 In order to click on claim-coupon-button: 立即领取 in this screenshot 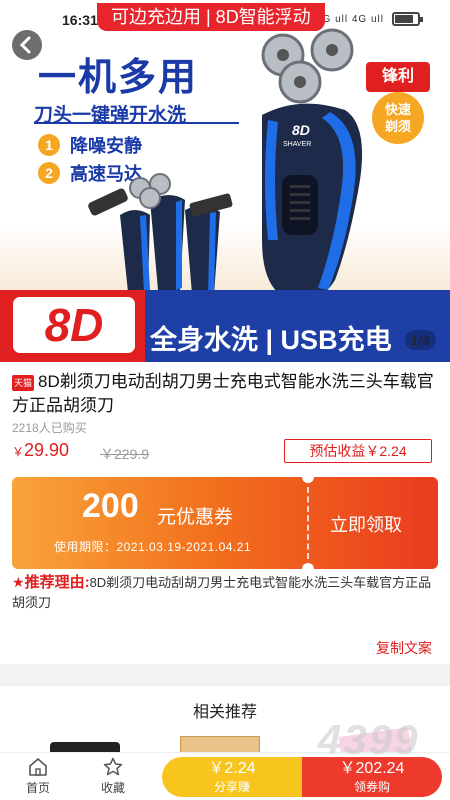, I will do `click(366, 524)`.